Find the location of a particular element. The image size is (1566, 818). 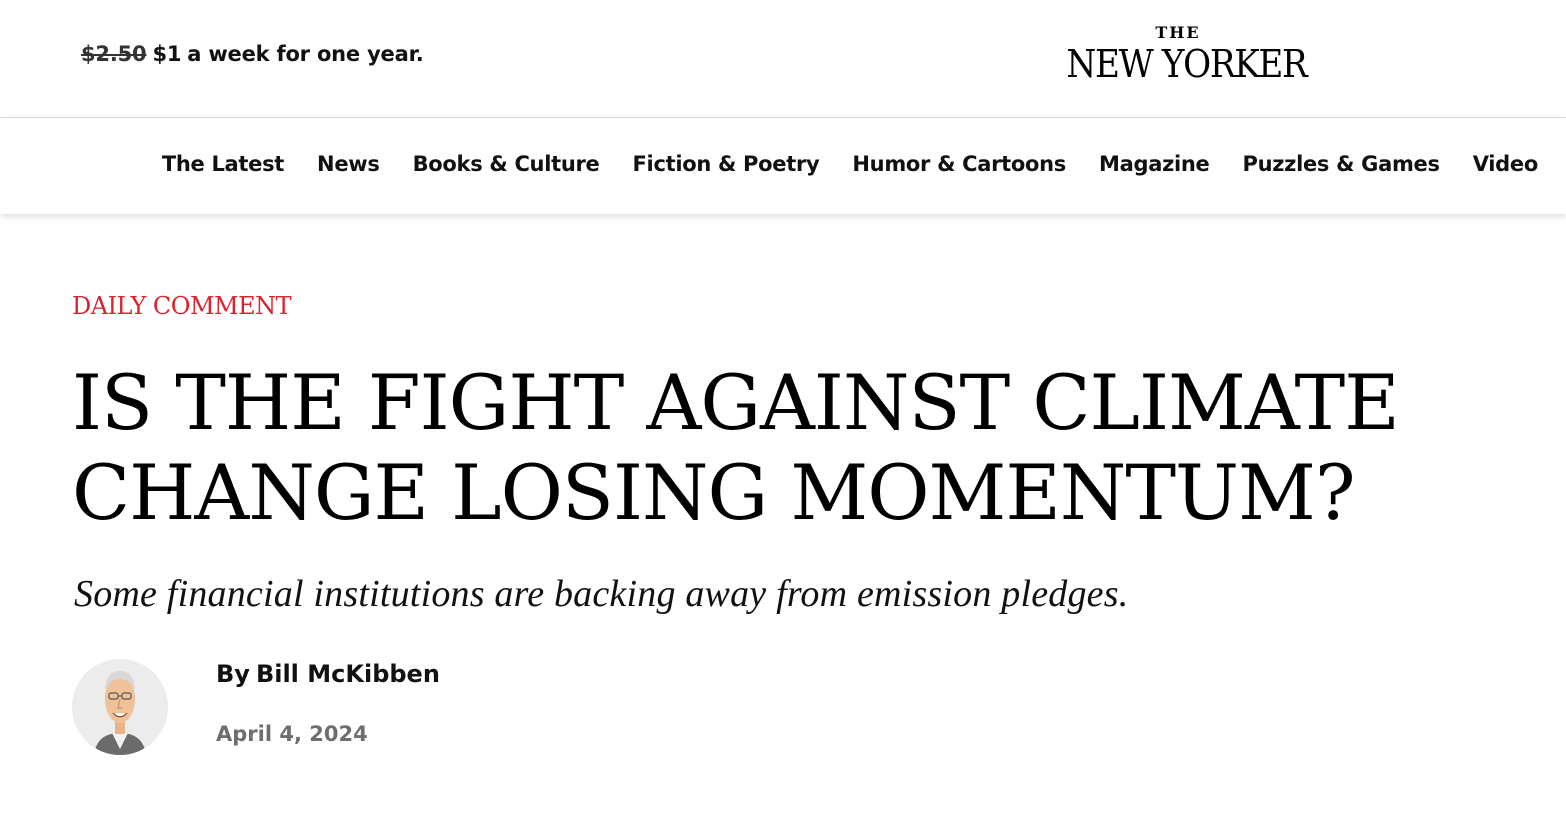

promo-text: a week for one year. is located at coordinates (305, 54).